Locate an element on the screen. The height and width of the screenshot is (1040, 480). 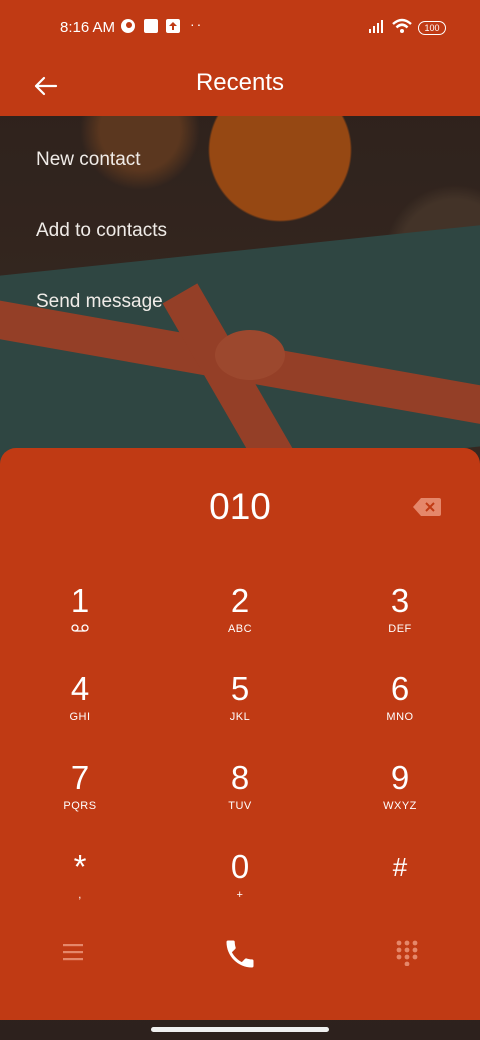
dial-key-8: 8 TUV is located at coordinates (240, 797).